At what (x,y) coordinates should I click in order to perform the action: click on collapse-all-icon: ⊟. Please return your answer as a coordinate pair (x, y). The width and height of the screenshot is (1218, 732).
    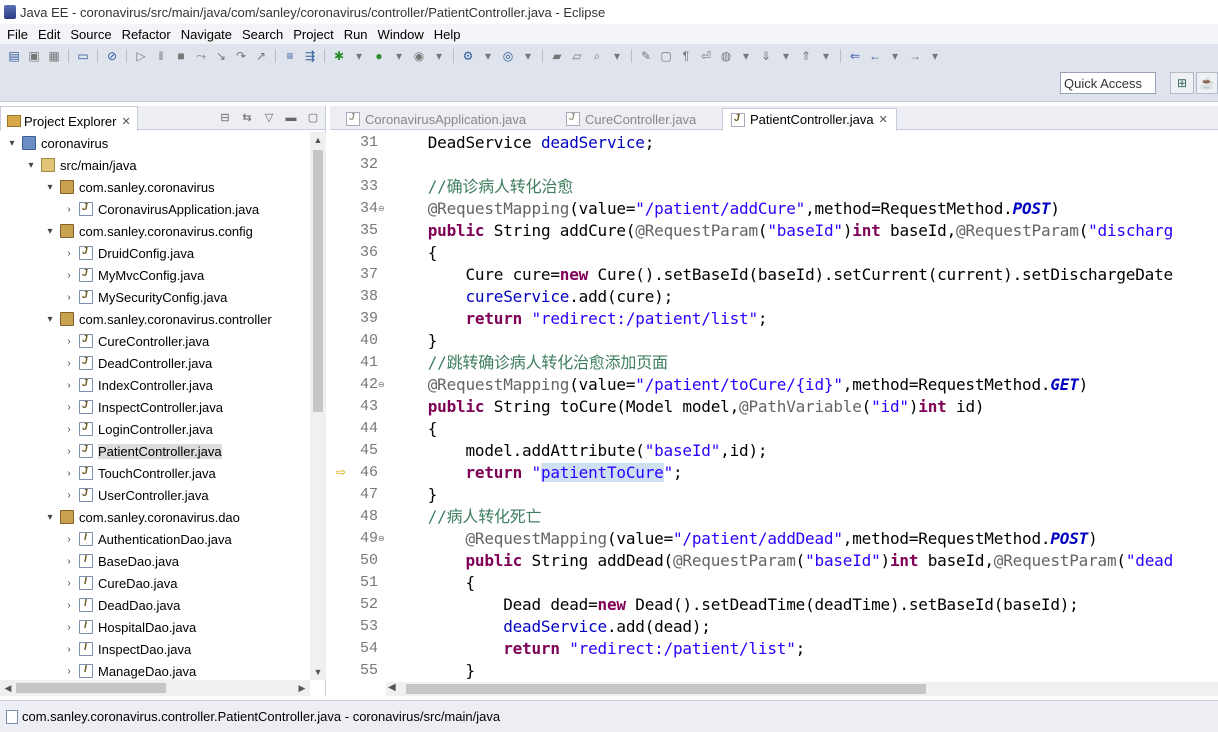
    Looking at the image, I should click on (225, 118).